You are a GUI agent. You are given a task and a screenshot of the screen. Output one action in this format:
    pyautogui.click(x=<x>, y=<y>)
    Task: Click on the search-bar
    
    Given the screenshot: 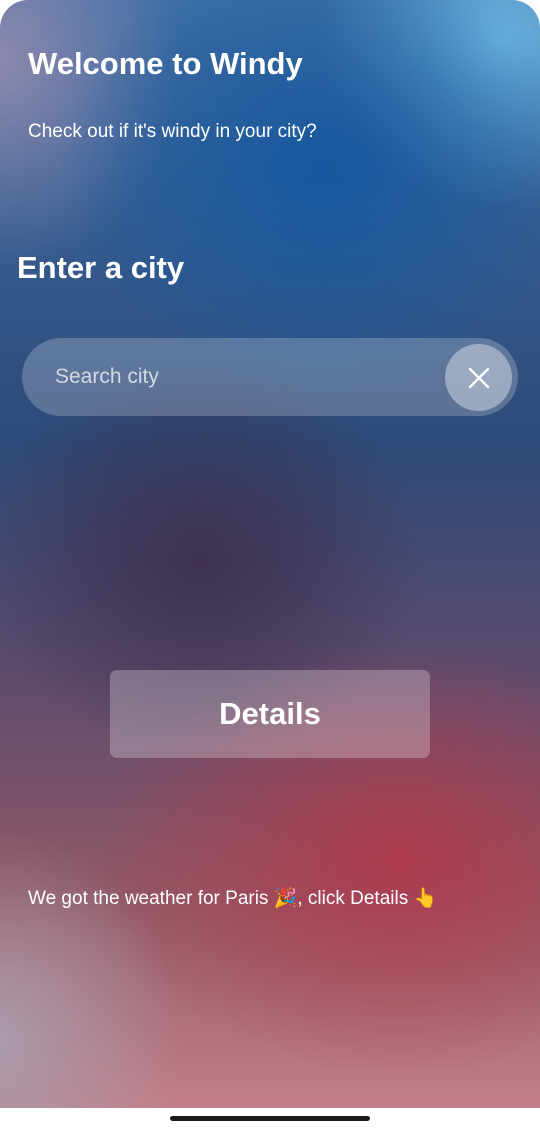 What is the action you would take?
    pyautogui.click(x=270, y=377)
    